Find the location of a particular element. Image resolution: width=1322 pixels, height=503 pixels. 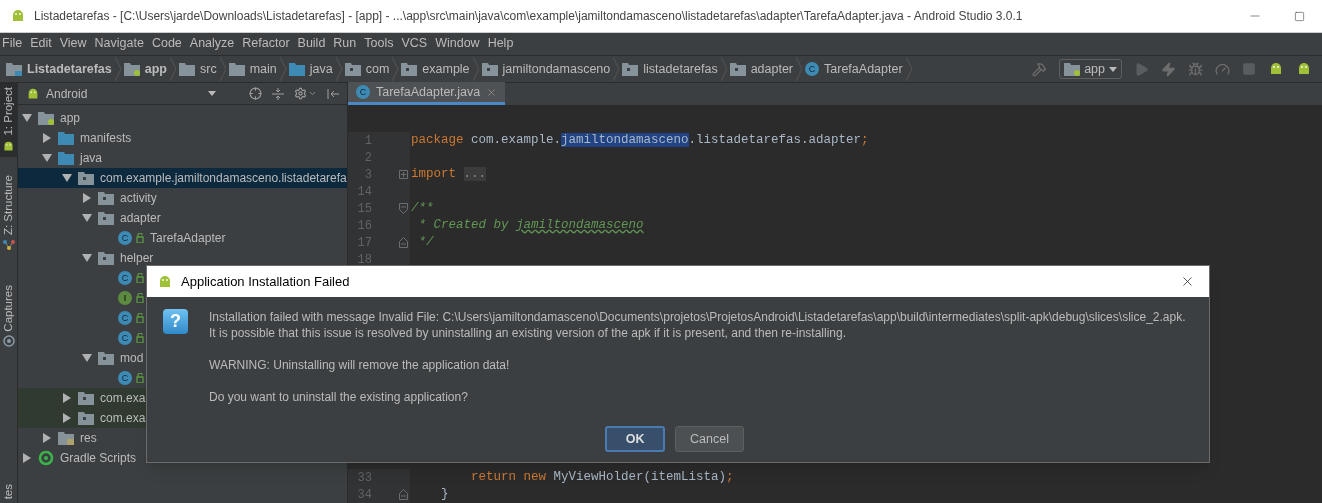

run-config-label: app is located at coordinates (1094, 69).